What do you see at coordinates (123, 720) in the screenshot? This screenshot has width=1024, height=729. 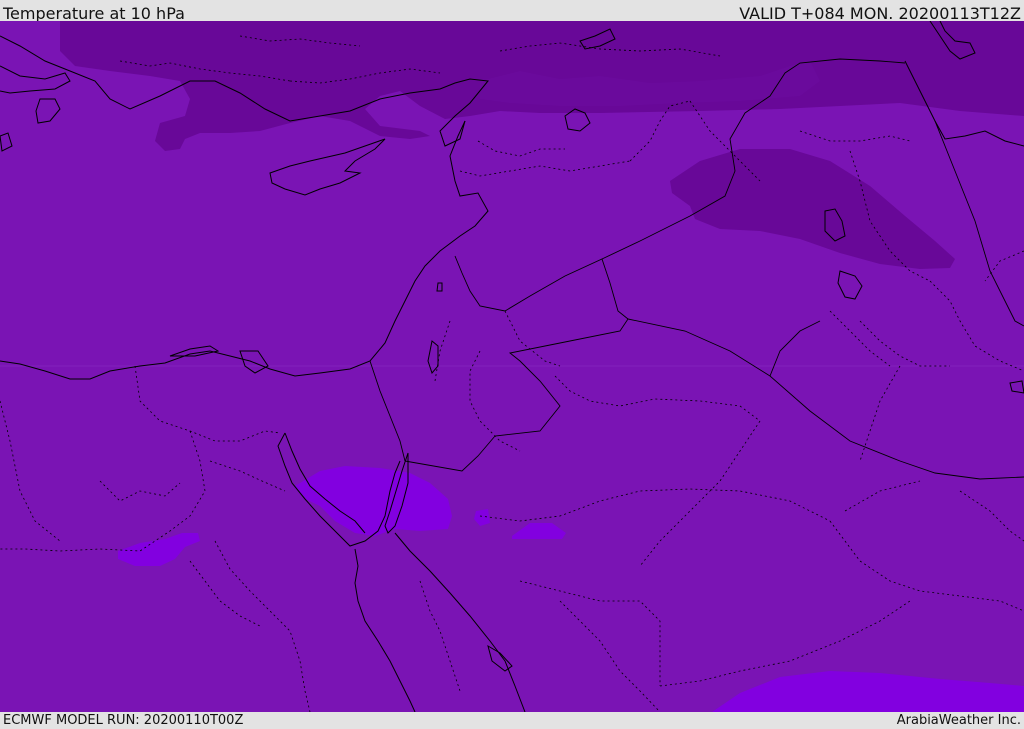 I see `model-run-label: ECMWF MODEL RUN: 20200110T00Z` at bounding box center [123, 720].